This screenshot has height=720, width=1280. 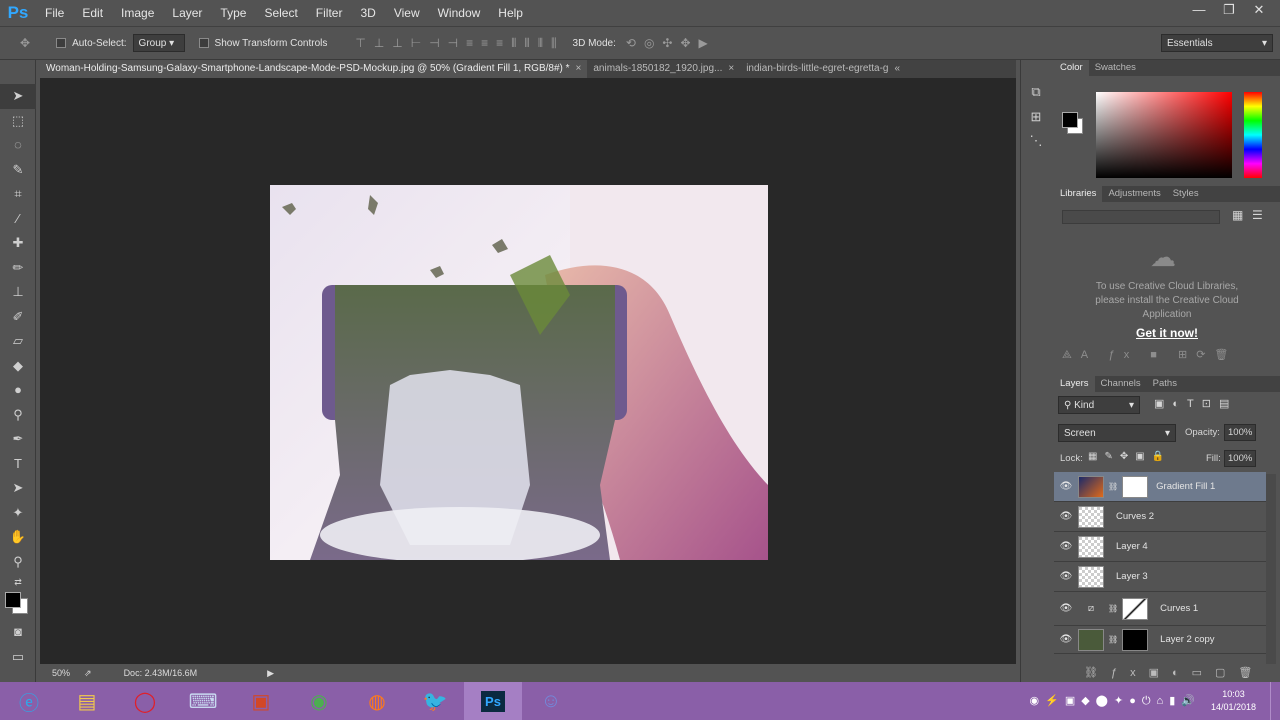 I want to click on powerpoint-icon: ▣, so click(x=261, y=701).